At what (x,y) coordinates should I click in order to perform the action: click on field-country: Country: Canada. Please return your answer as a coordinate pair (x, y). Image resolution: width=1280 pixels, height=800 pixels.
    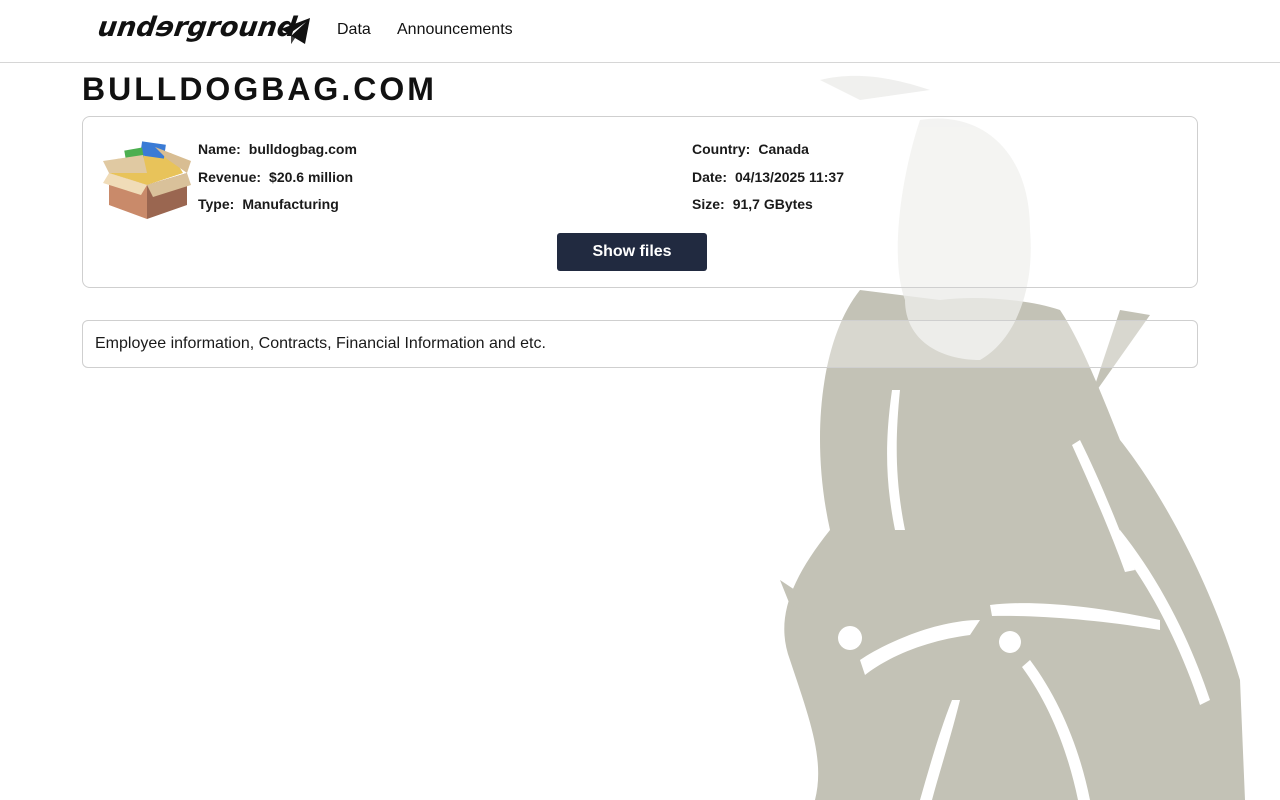
    Looking at the image, I should click on (750, 149).